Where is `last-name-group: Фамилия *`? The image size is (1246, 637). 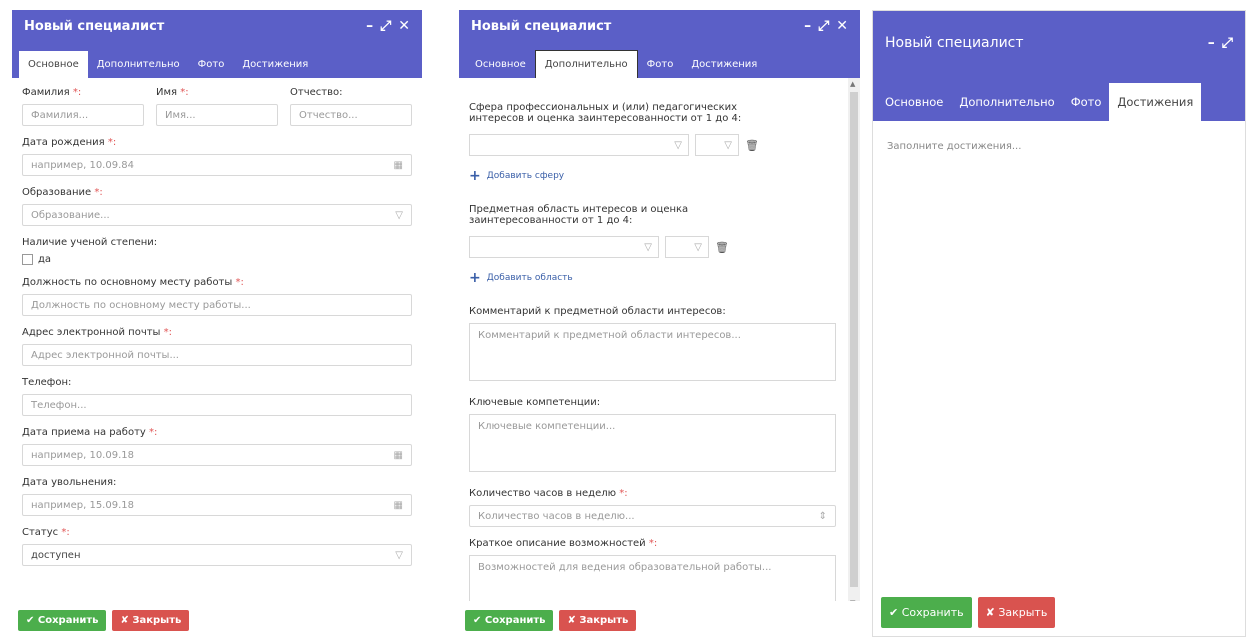
last-name-group: Фамилия * is located at coordinates (83, 112).